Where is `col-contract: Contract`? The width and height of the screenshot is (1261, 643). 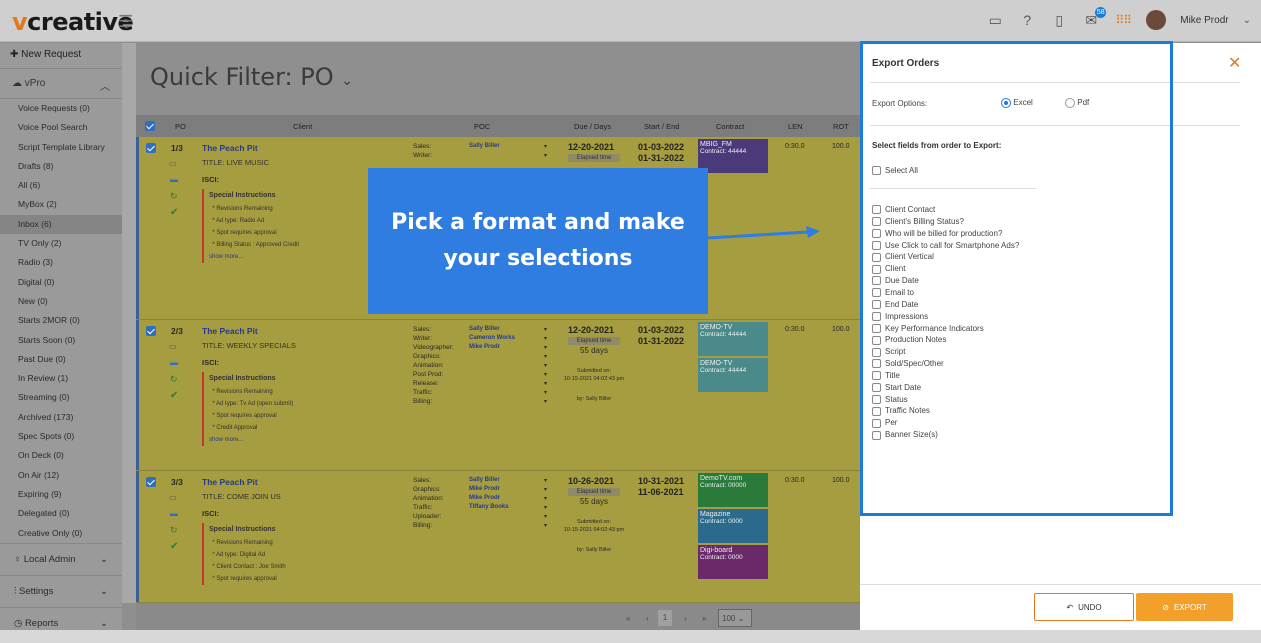
col-contract: Contract is located at coordinates (730, 126).